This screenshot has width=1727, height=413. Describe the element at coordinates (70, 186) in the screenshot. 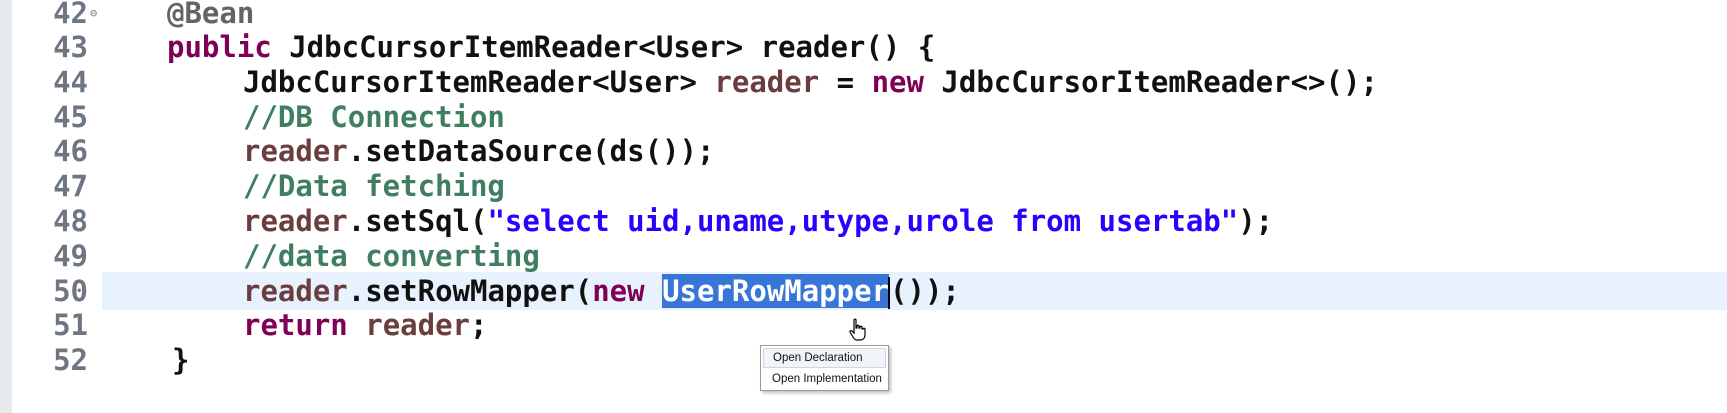

I see `line-number: 47` at that location.